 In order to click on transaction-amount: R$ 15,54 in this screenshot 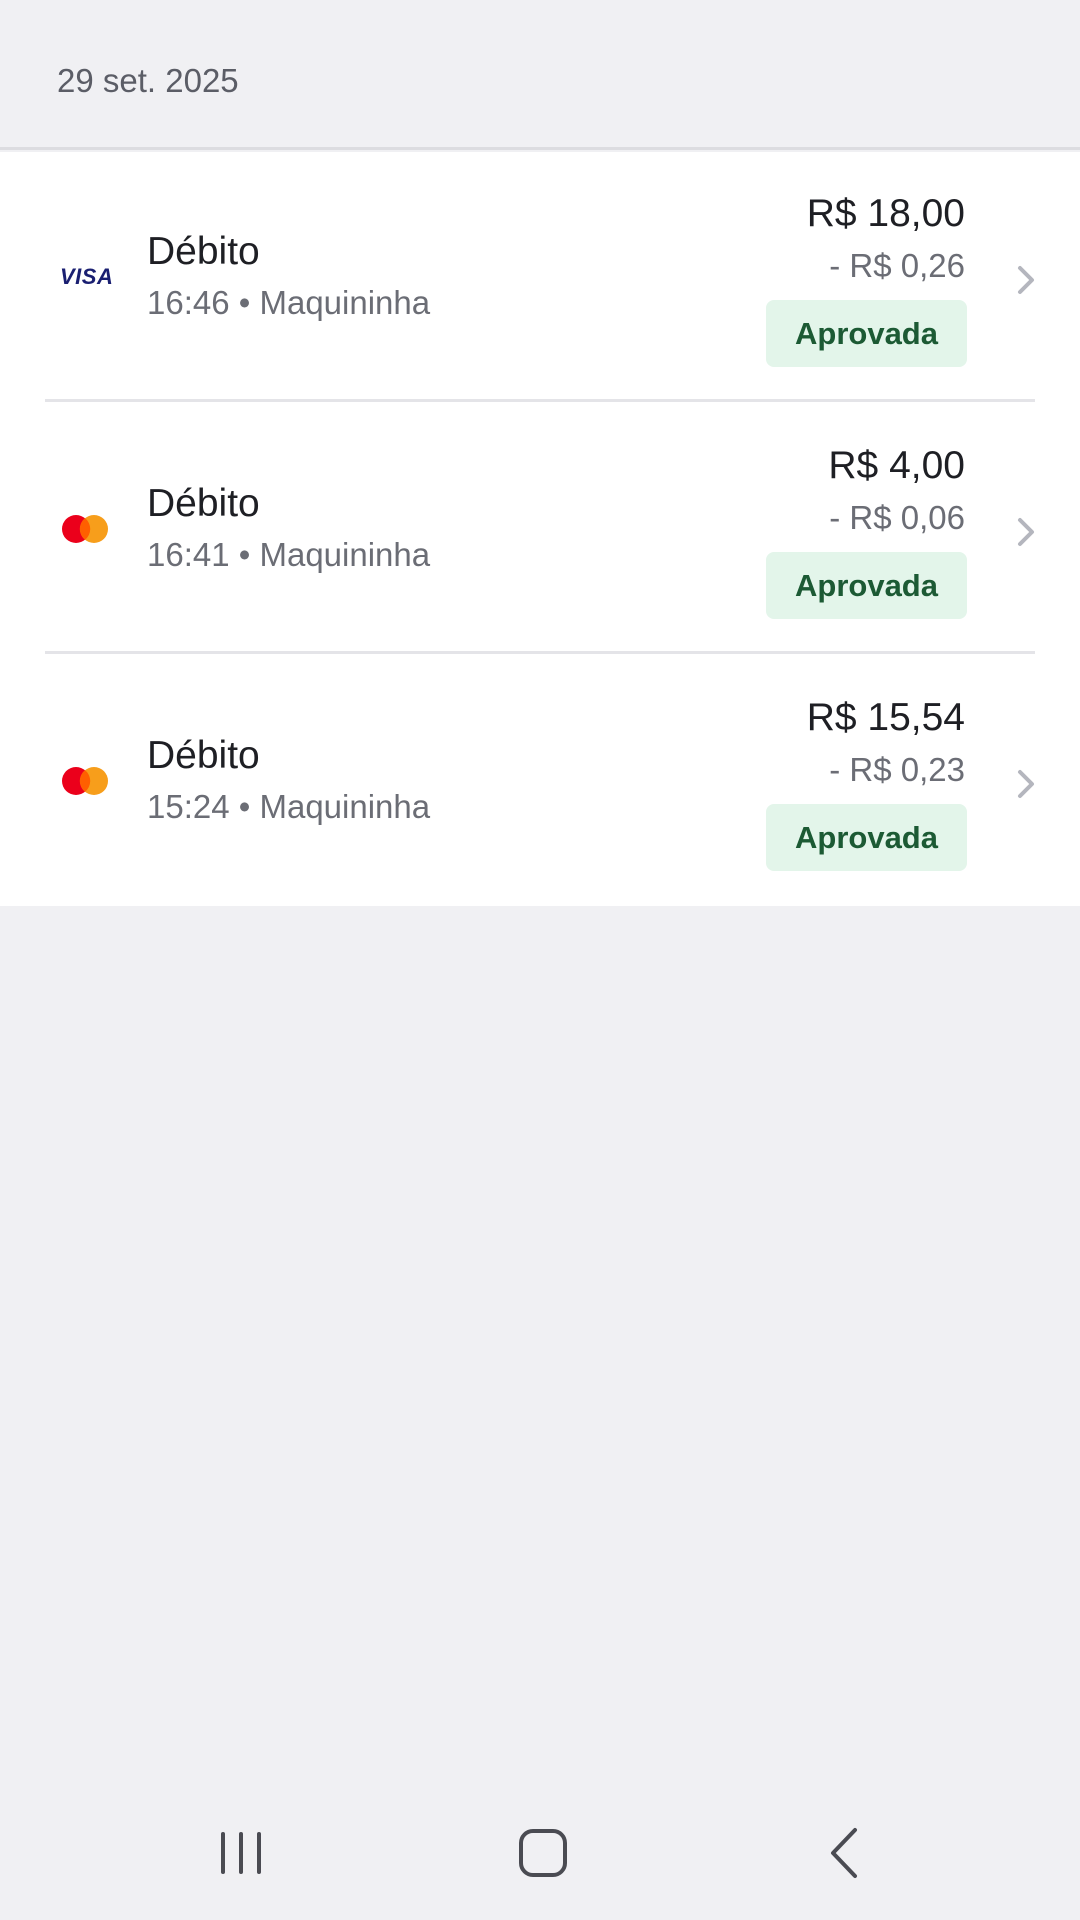, I will do `click(885, 717)`.